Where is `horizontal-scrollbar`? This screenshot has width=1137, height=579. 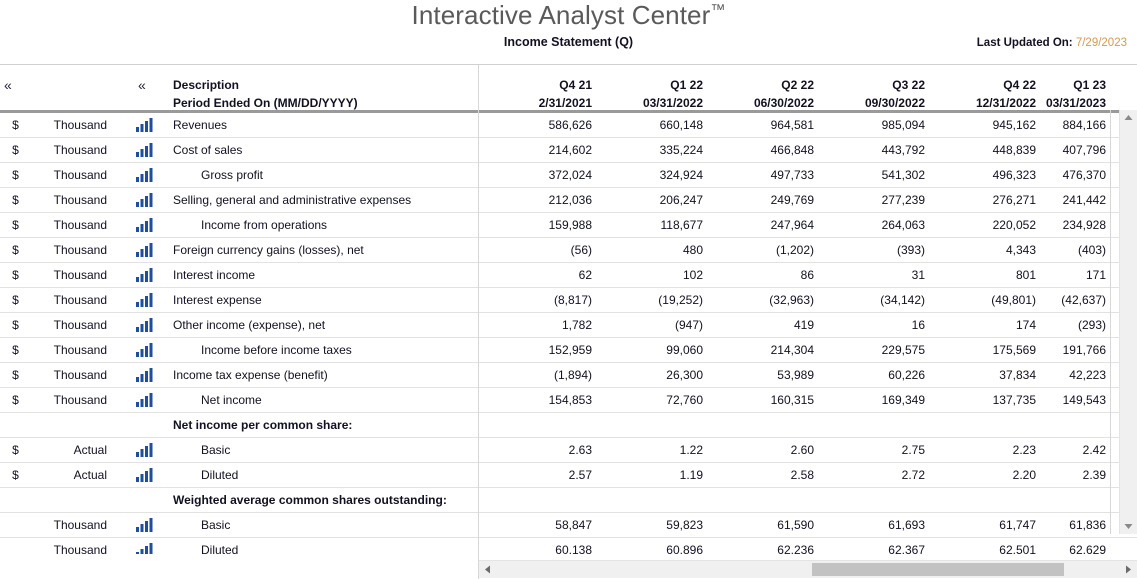 horizontal-scrollbar is located at coordinates (808, 569).